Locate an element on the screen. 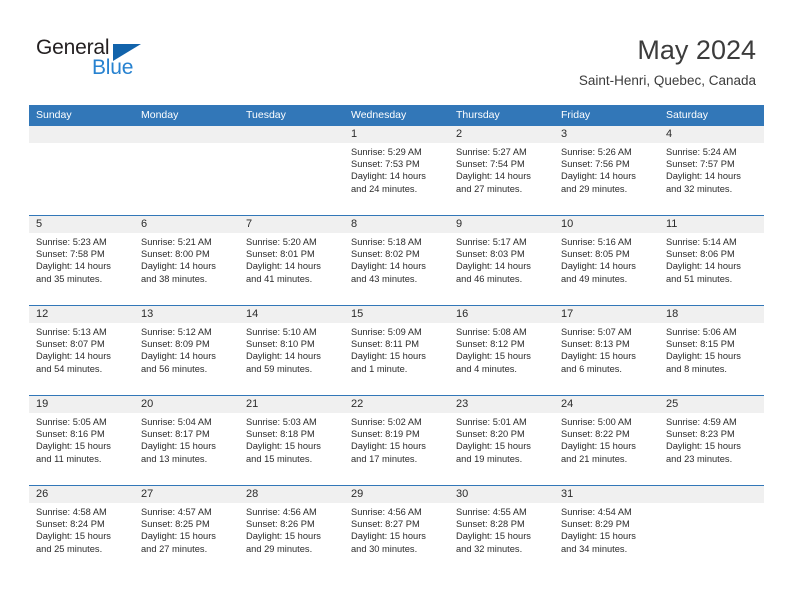 This screenshot has width=792, height=612. sunset-text: Sunset: 7:54 PM is located at coordinates (490, 164).